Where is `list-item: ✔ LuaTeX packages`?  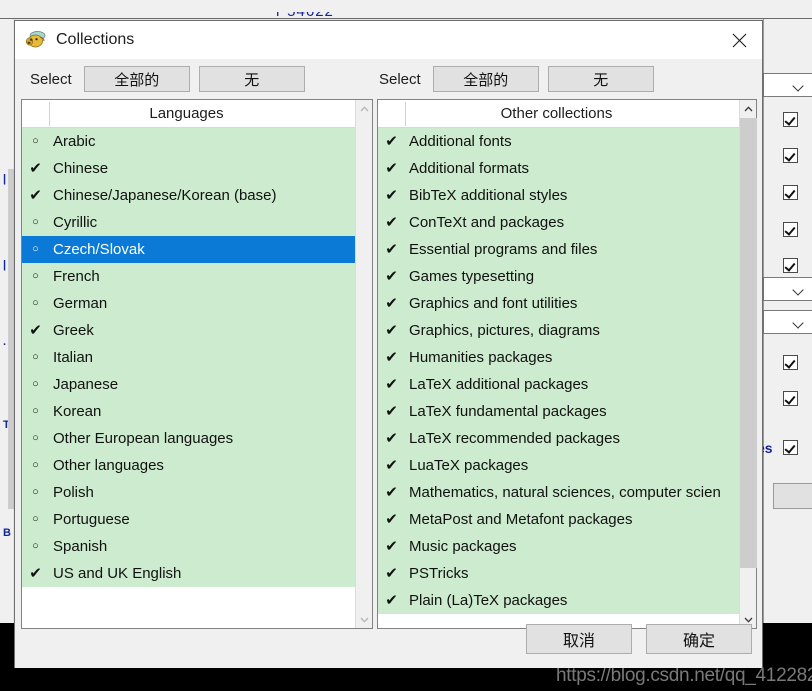 list-item: ✔ LuaTeX packages is located at coordinates (558, 465).